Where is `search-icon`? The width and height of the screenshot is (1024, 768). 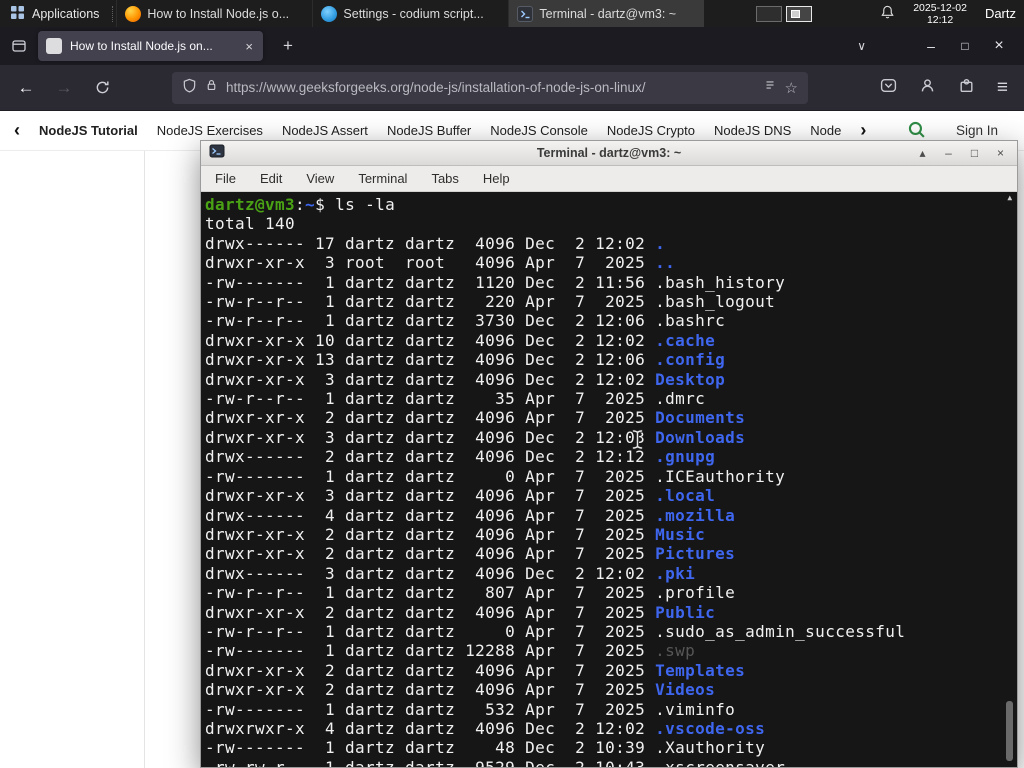
search-icon is located at coordinates (916, 131).